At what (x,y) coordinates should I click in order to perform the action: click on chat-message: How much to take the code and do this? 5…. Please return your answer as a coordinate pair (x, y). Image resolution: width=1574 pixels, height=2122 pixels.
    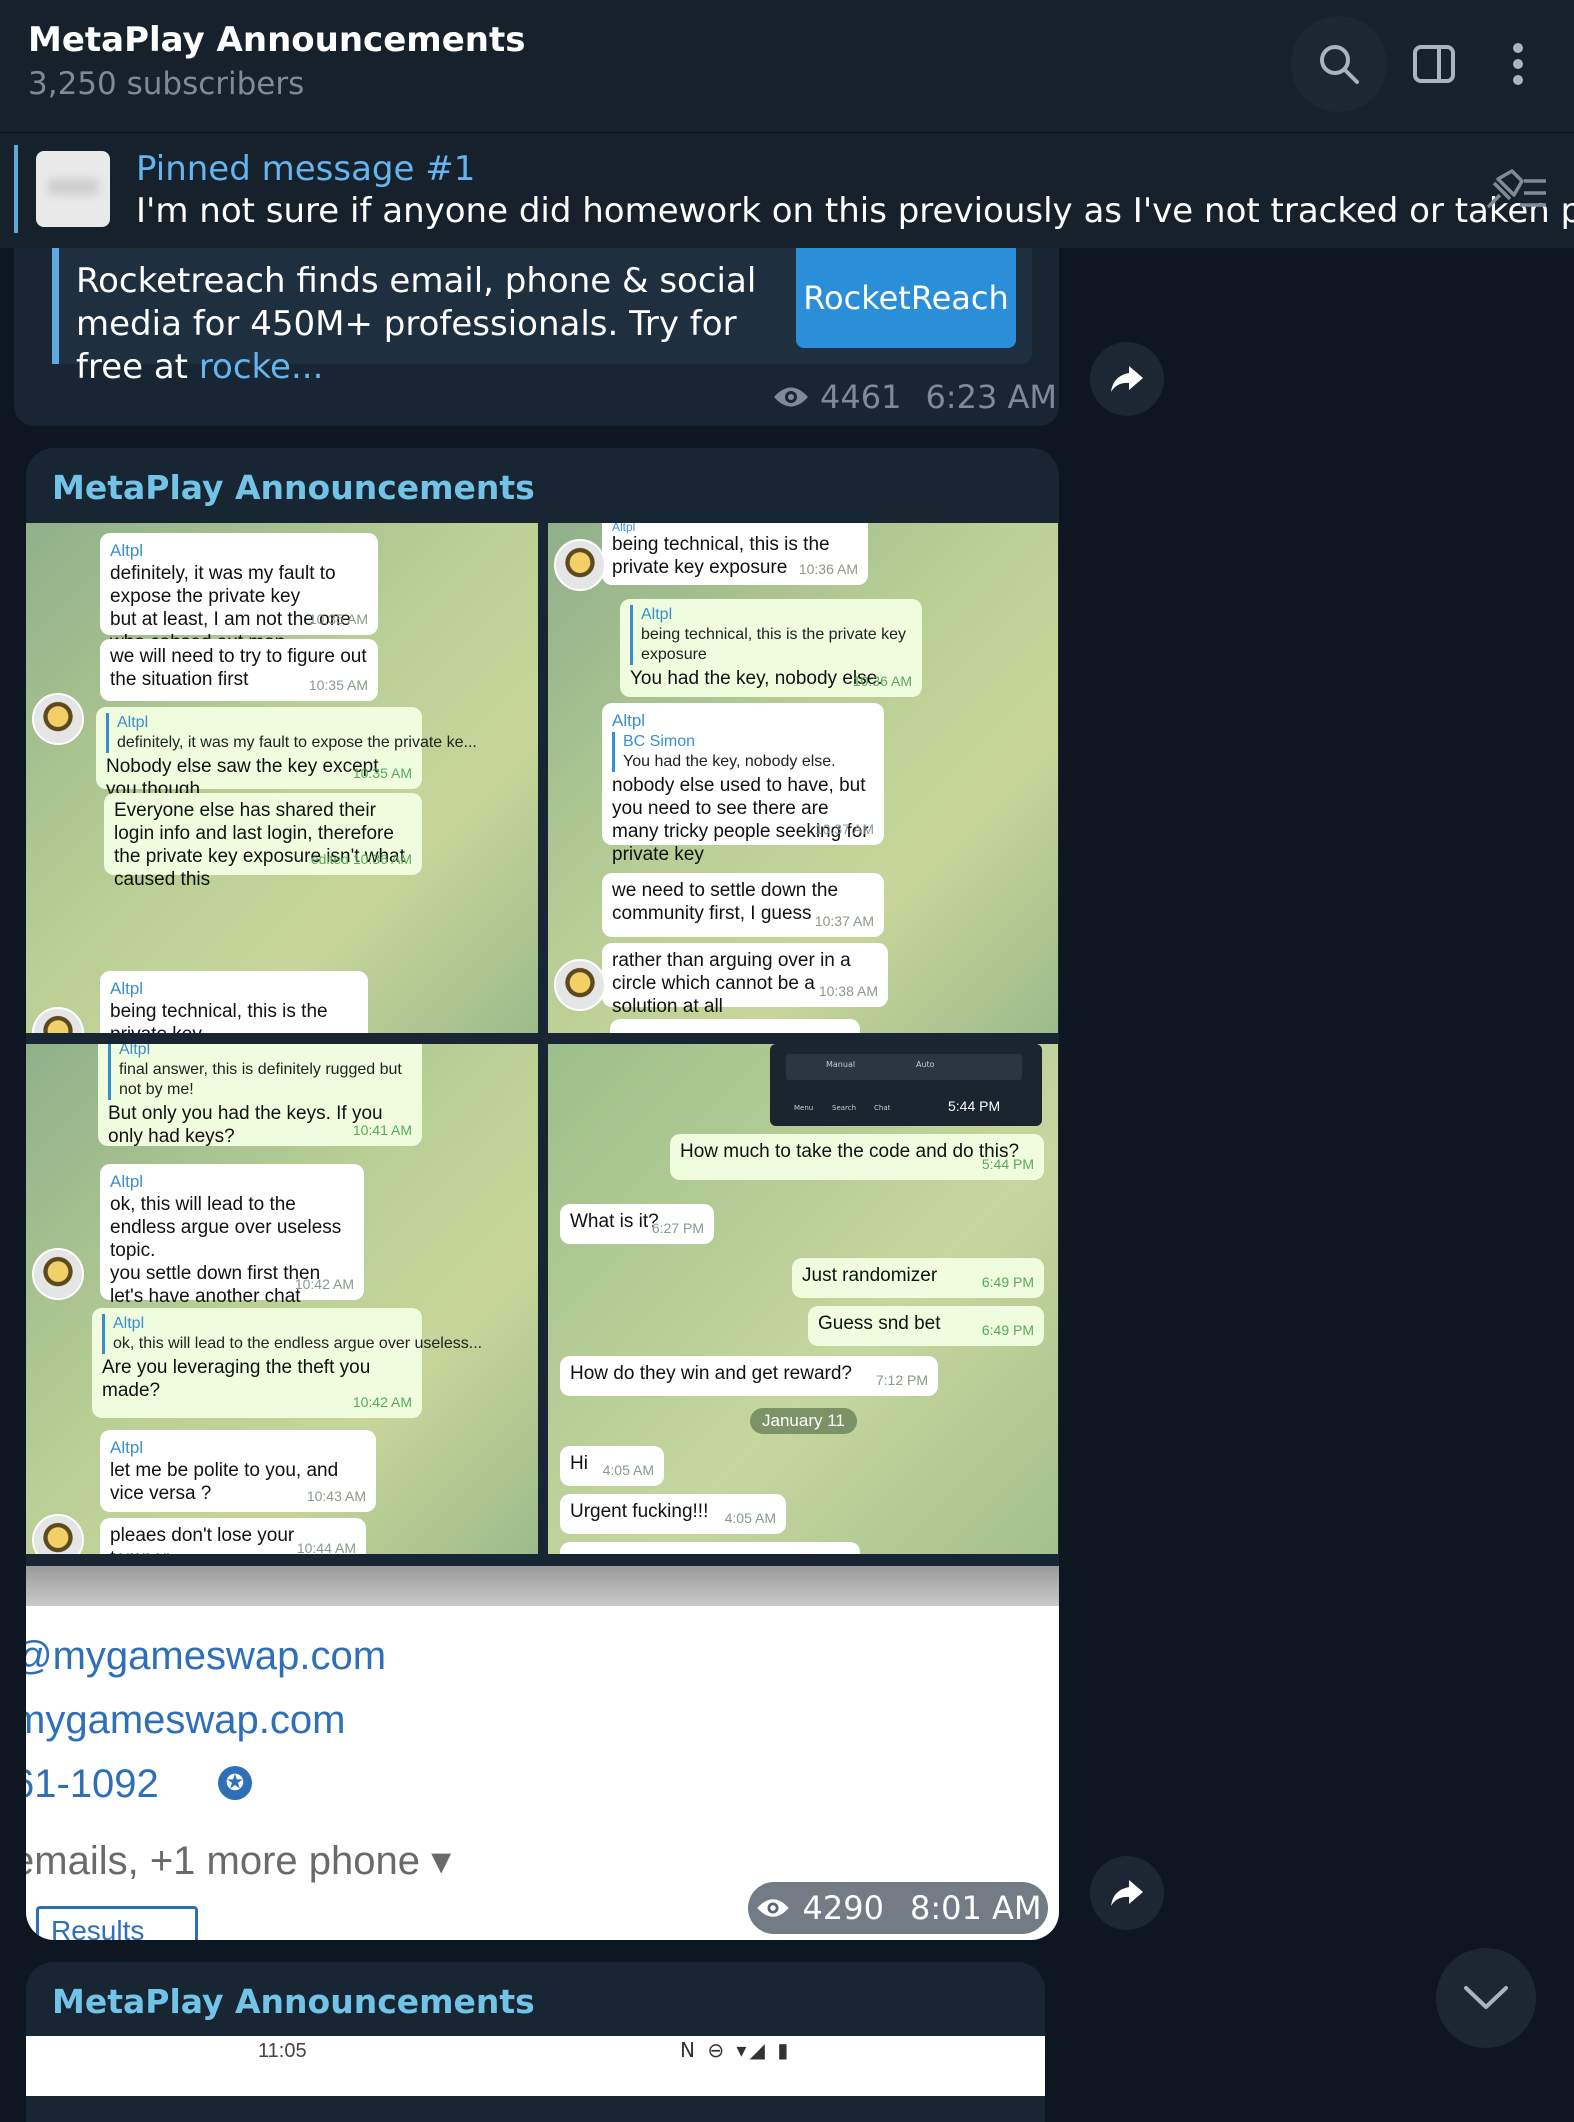
    Looking at the image, I should click on (857, 1157).